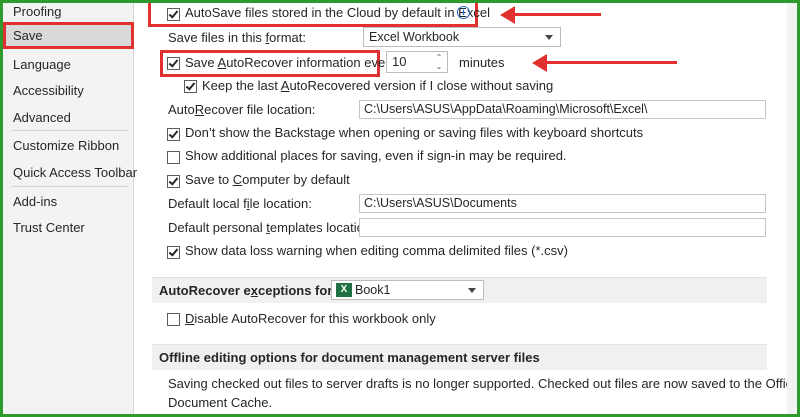  I want to click on save-to-computer-label: Save to Computer by default, so click(267, 179).